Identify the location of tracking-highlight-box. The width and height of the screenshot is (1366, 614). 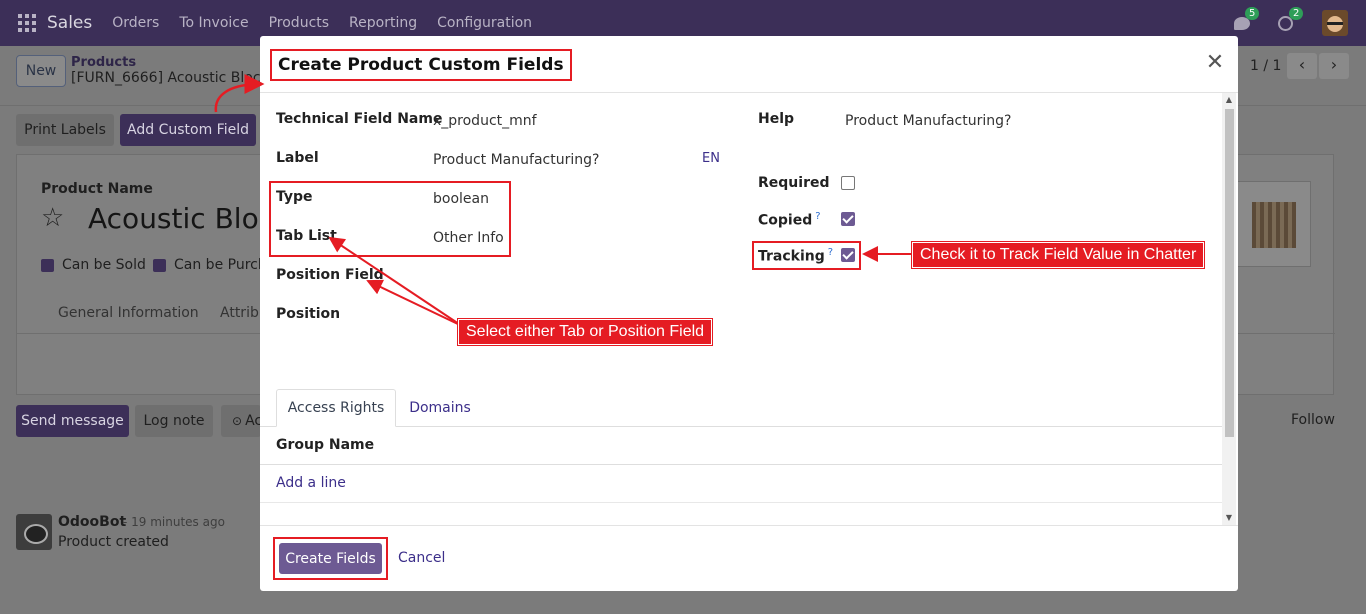
(806, 255).